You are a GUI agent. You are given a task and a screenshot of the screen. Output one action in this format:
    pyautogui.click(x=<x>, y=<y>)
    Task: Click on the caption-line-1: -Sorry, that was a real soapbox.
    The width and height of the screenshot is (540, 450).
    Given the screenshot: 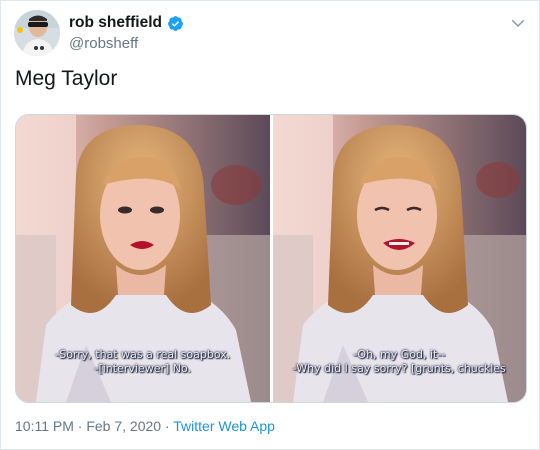 What is the action you would take?
    pyautogui.click(x=143, y=354)
    